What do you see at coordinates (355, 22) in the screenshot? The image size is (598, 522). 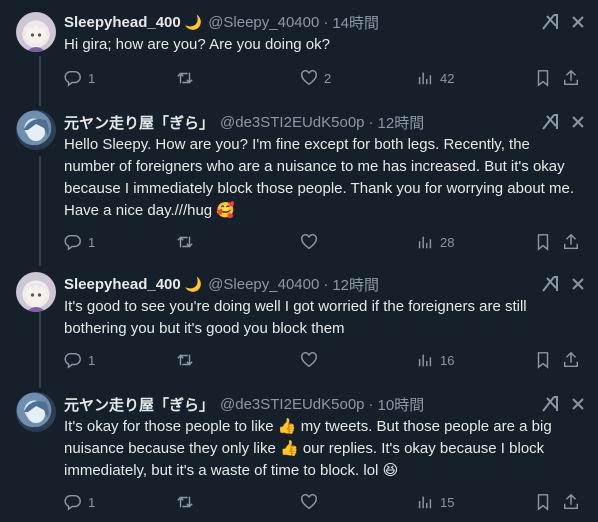 I see `timestamp: 14時間` at bounding box center [355, 22].